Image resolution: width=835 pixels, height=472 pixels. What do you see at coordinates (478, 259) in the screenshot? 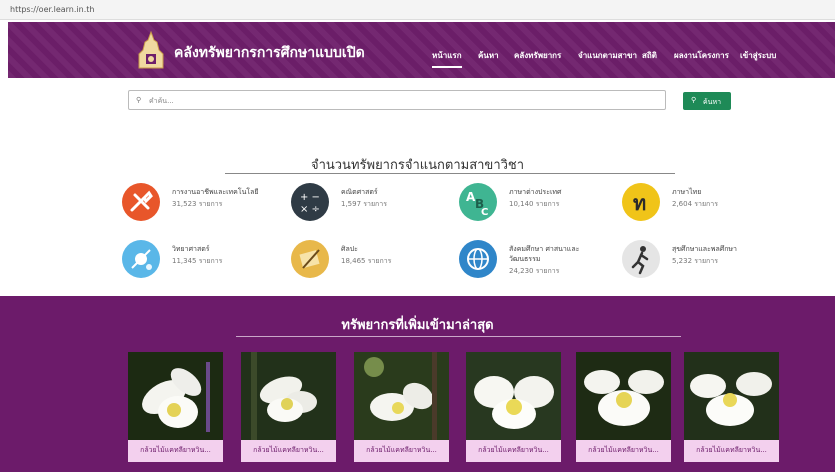
I see `globe-icon` at bounding box center [478, 259].